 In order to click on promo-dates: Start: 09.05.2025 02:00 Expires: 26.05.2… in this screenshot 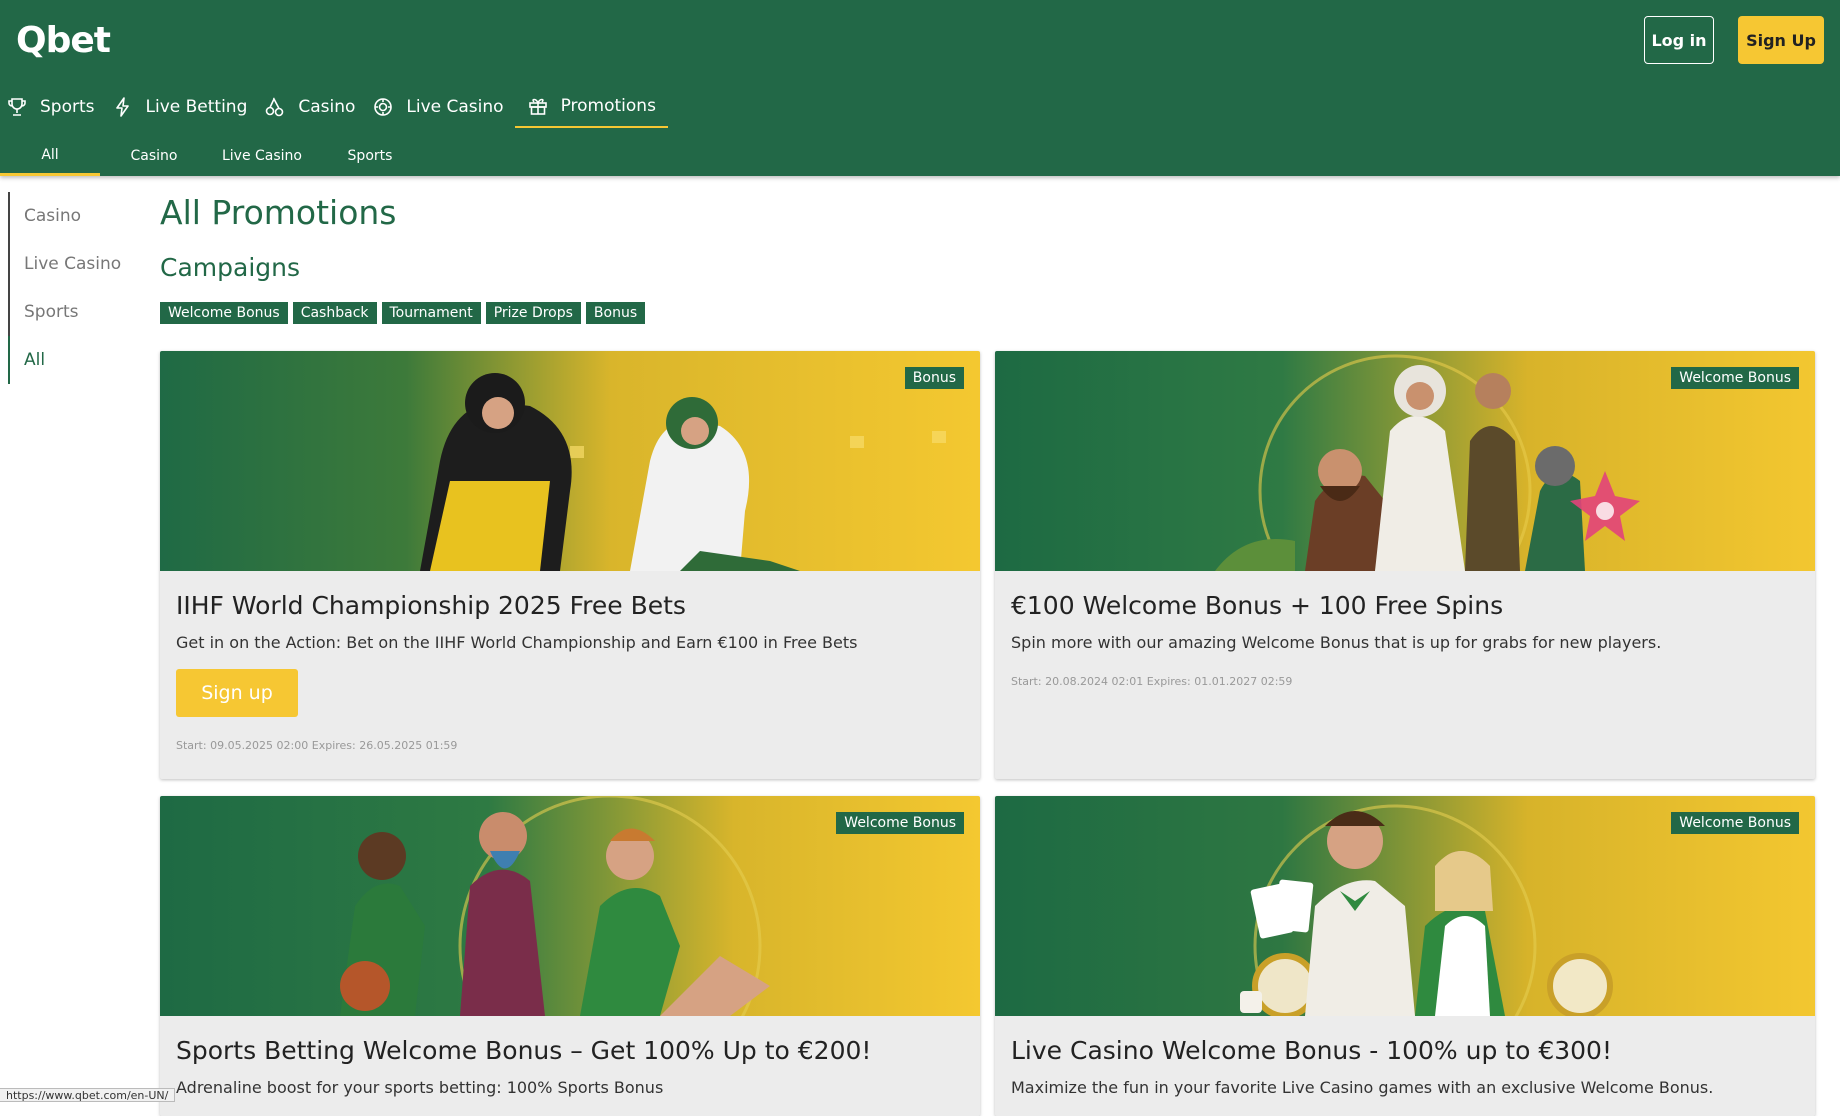, I will do `click(317, 745)`.